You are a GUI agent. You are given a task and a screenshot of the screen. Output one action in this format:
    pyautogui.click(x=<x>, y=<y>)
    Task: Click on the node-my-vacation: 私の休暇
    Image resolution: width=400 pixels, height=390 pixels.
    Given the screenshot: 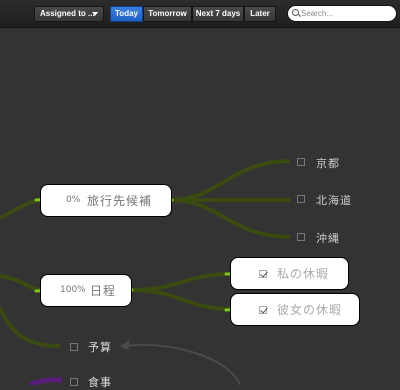 What is the action you would take?
    pyautogui.click(x=289, y=273)
    